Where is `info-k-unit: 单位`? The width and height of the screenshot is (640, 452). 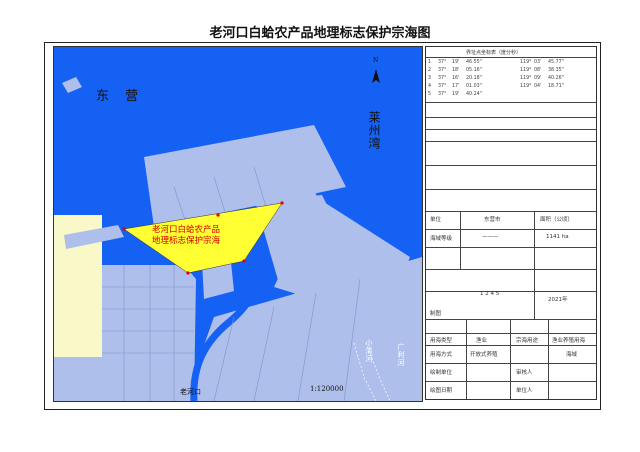
info-k-unit: 单位 is located at coordinates (436, 220).